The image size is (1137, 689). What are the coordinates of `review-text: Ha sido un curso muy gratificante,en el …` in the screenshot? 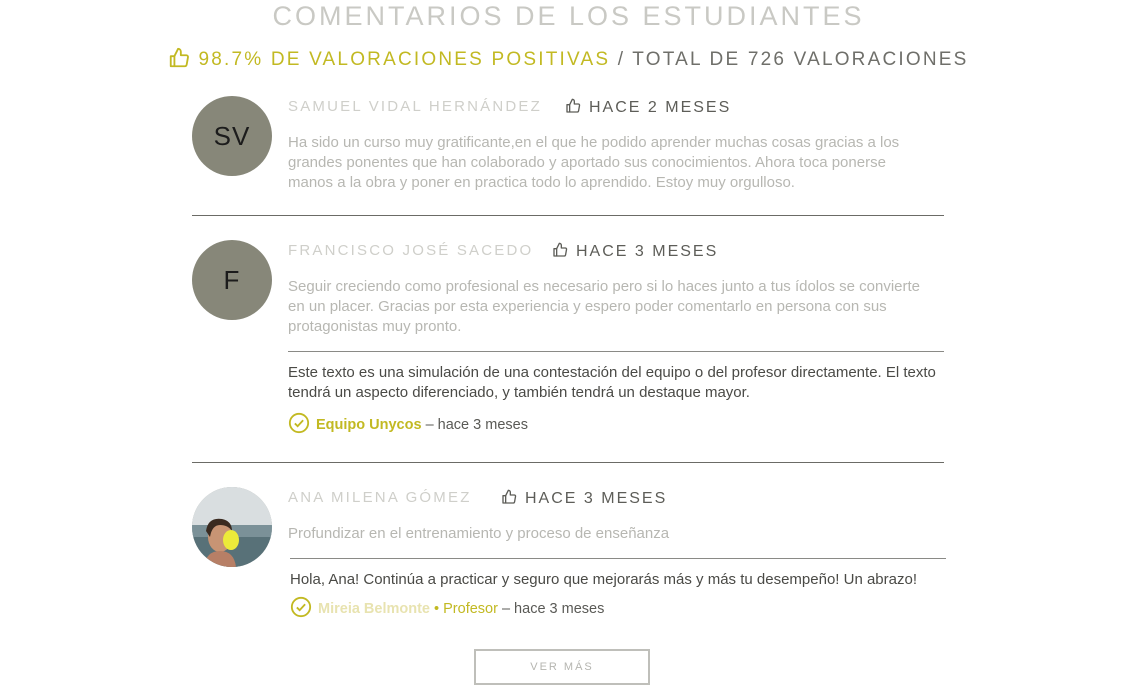 It's located at (594, 162).